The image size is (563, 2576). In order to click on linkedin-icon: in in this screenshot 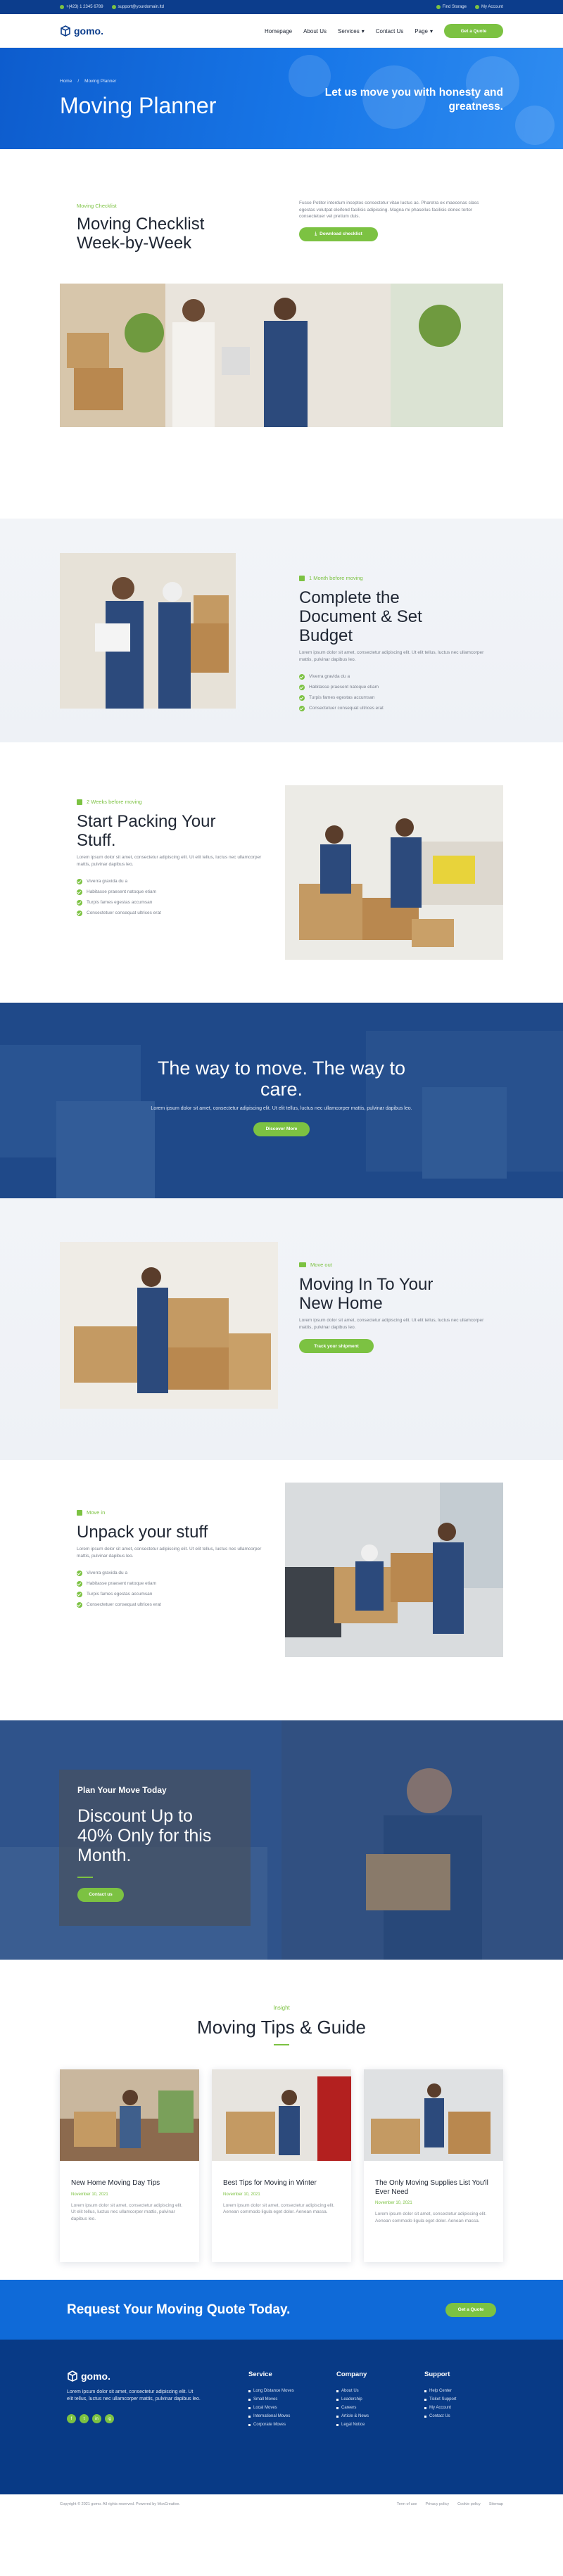, I will do `click(96, 2418)`.